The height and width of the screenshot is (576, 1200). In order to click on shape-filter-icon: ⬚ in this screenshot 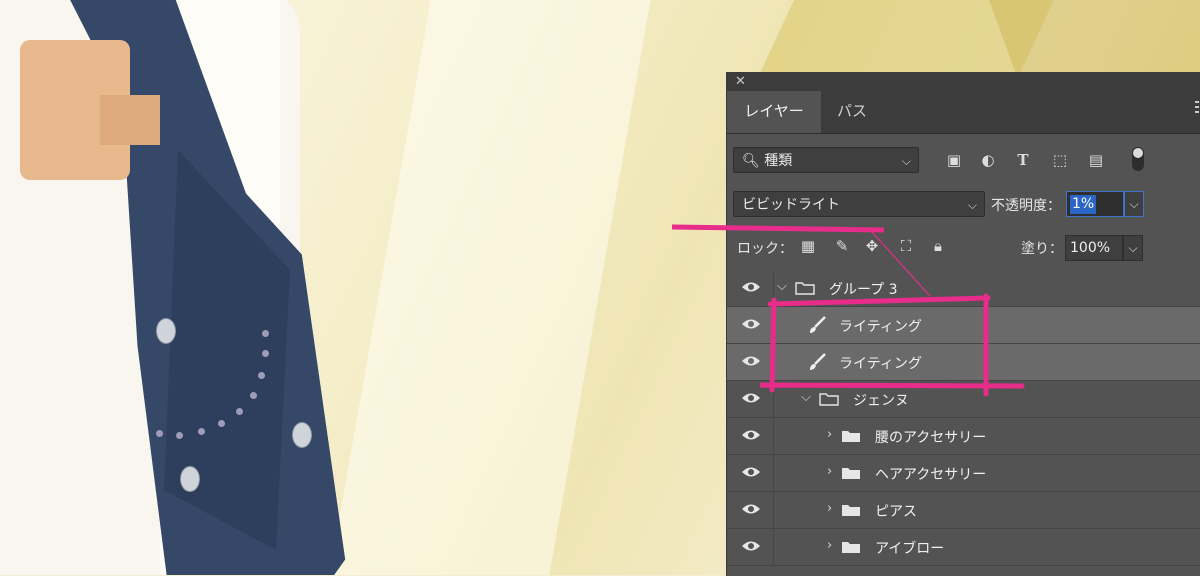, I will do `click(1060, 160)`.